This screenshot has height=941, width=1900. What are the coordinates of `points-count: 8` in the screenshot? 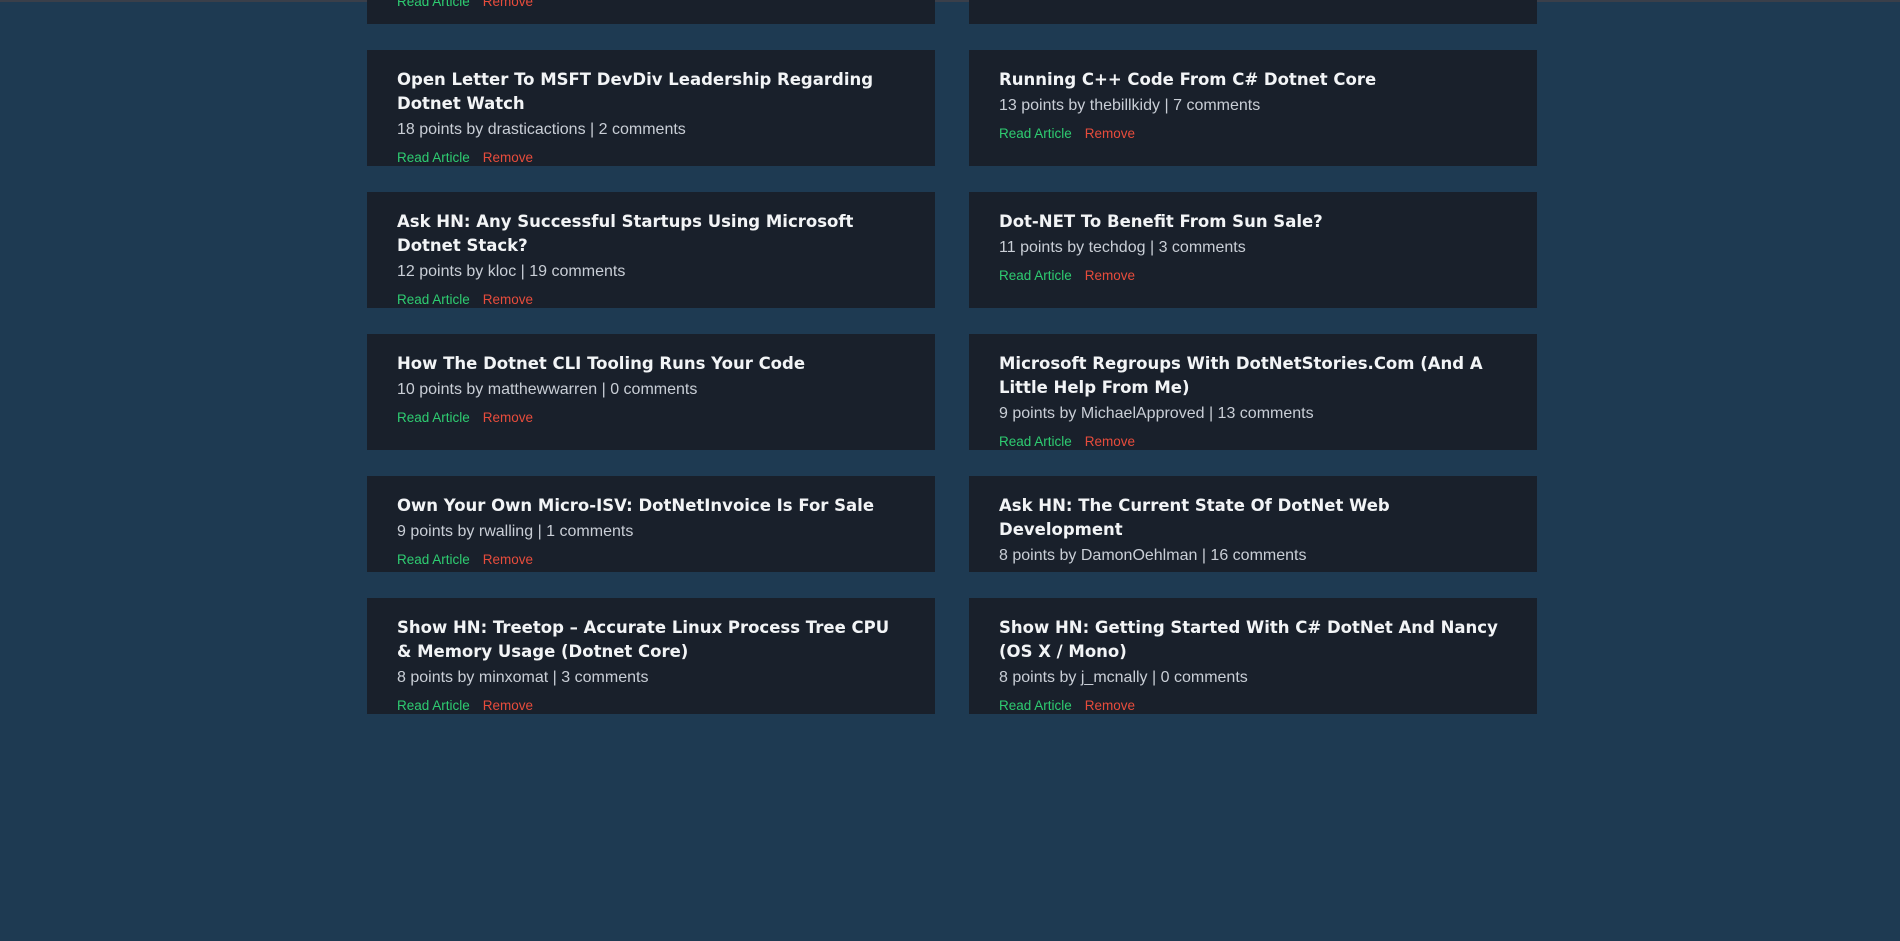 It's located at (1003, 555).